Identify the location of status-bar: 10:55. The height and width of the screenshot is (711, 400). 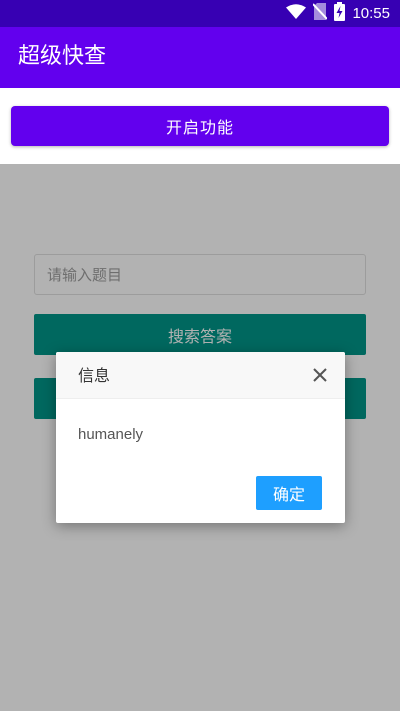
(200, 13).